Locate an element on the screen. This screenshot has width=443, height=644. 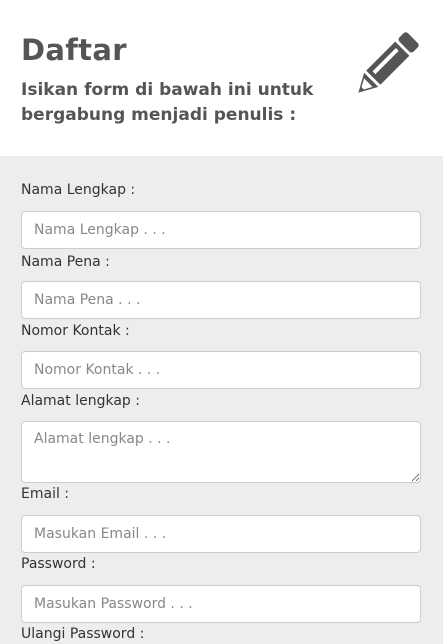
label-ulangi-password: Ulangi Password : is located at coordinates (83, 634).